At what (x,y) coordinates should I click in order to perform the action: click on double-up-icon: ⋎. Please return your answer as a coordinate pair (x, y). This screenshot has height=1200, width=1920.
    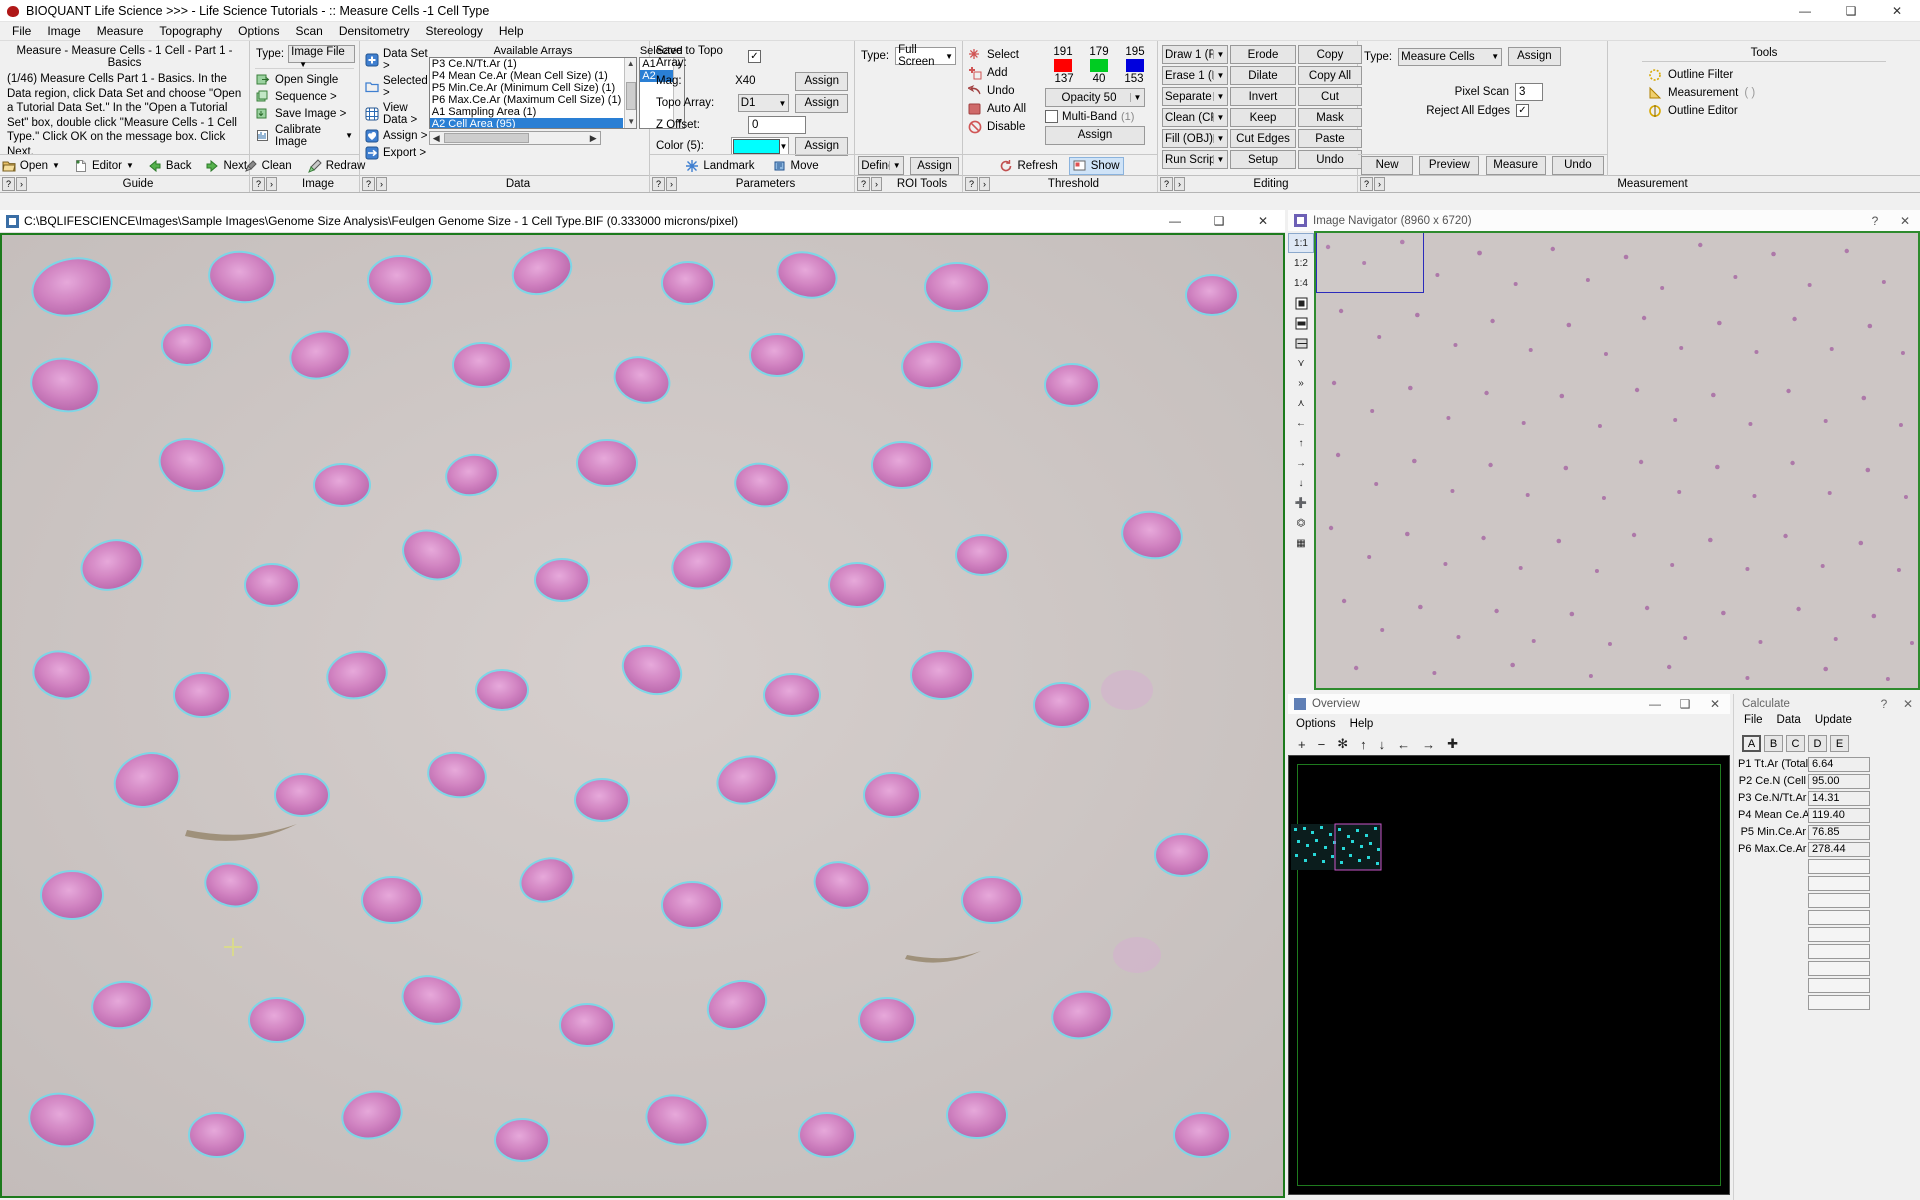
    Looking at the image, I should click on (1301, 363).